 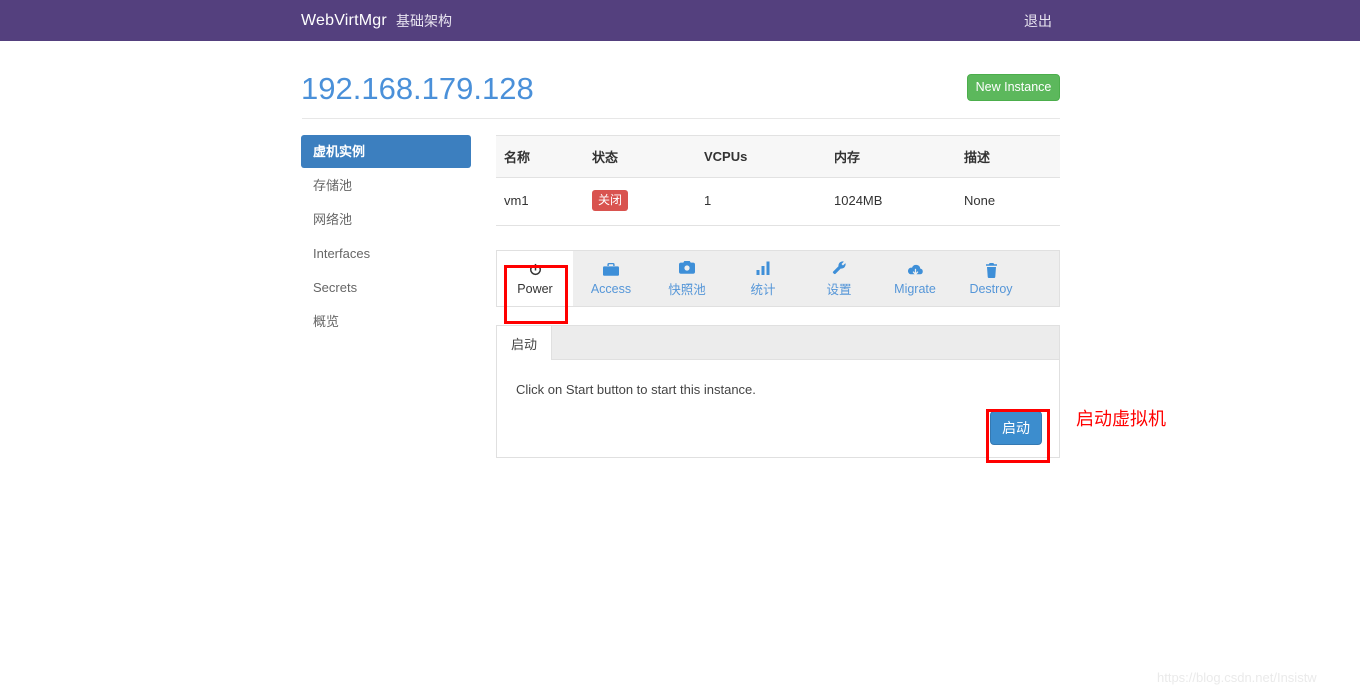 I want to click on table-header-vcpus: VCPUs, so click(x=761, y=156).